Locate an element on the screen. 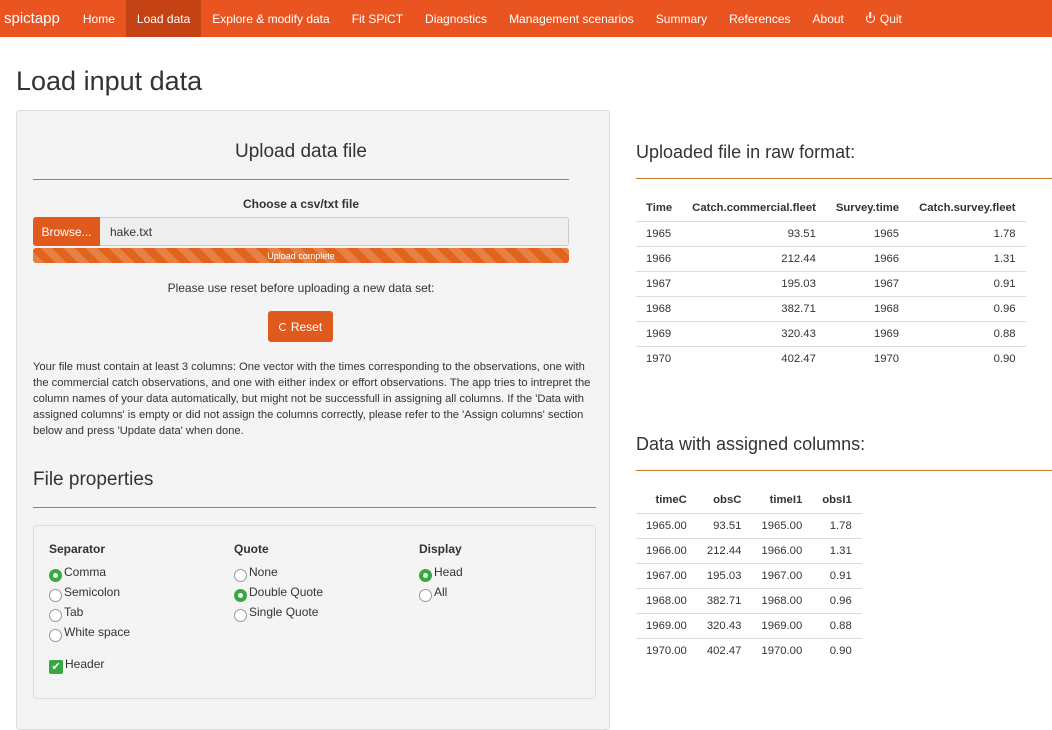 This screenshot has height=730, width=1052. column-header: obsI1 is located at coordinates (837, 500).